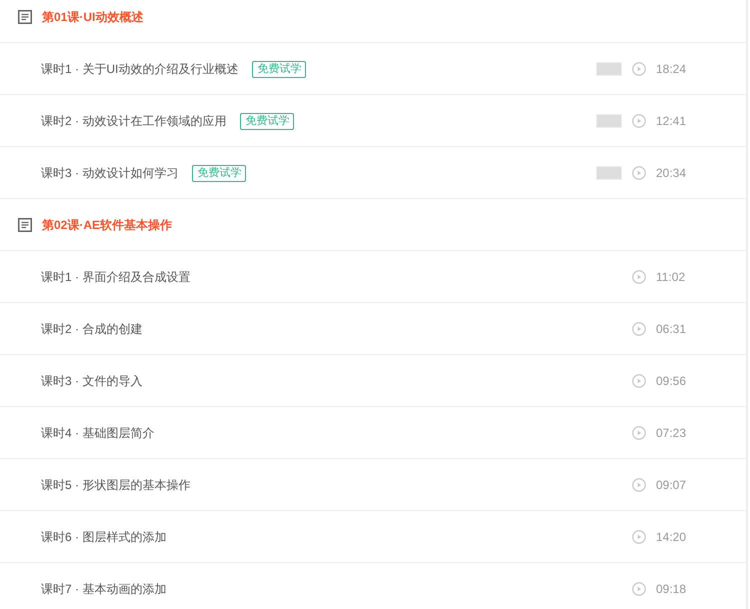 The width and height of the screenshot is (750, 609). Describe the element at coordinates (103, 589) in the screenshot. I see `lesson-title: 课时7 · 基本动画的添加` at that location.